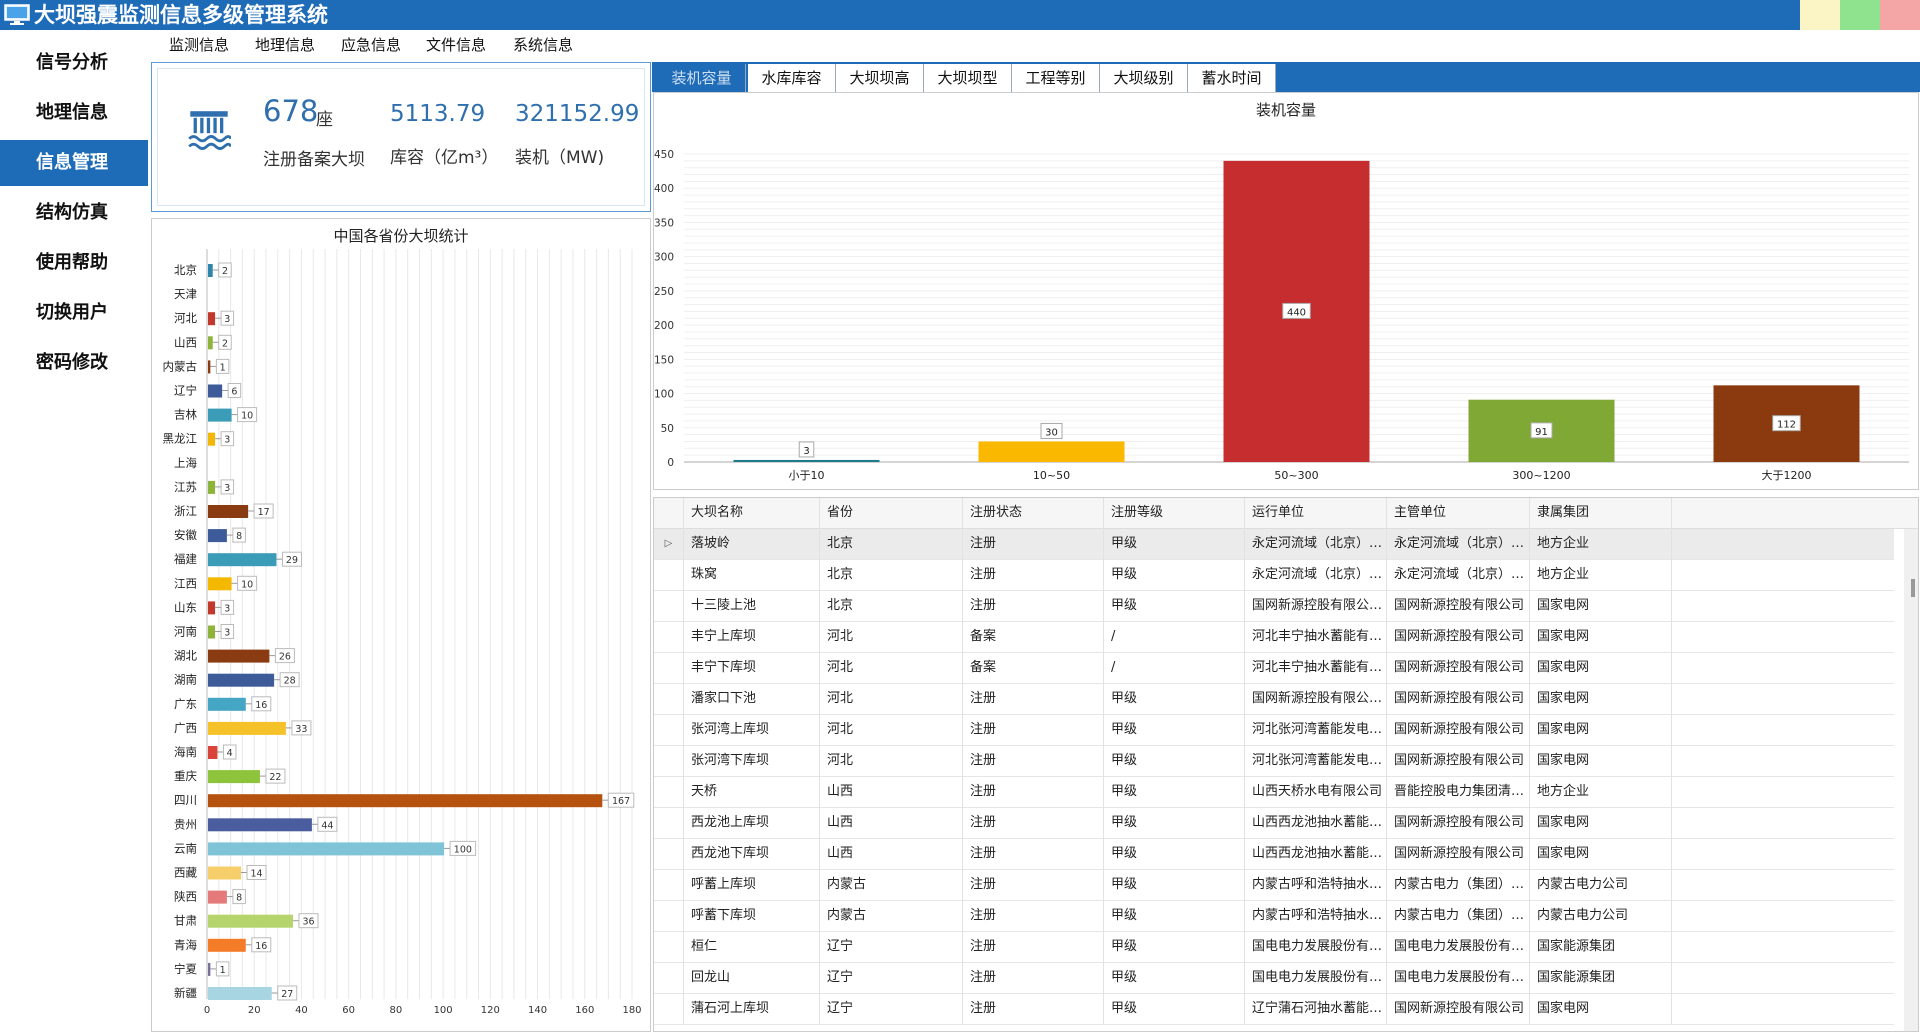 This screenshot has width=1920, height=1032. Describe the element at coordinates (1458, 978) in the screenshot. I see `table-cell: 国电电力发展股份有限公司` at that location.